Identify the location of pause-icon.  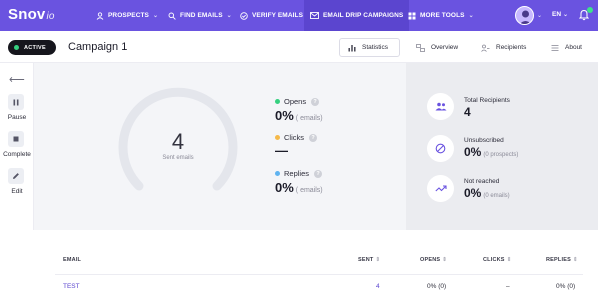
(16, 102).